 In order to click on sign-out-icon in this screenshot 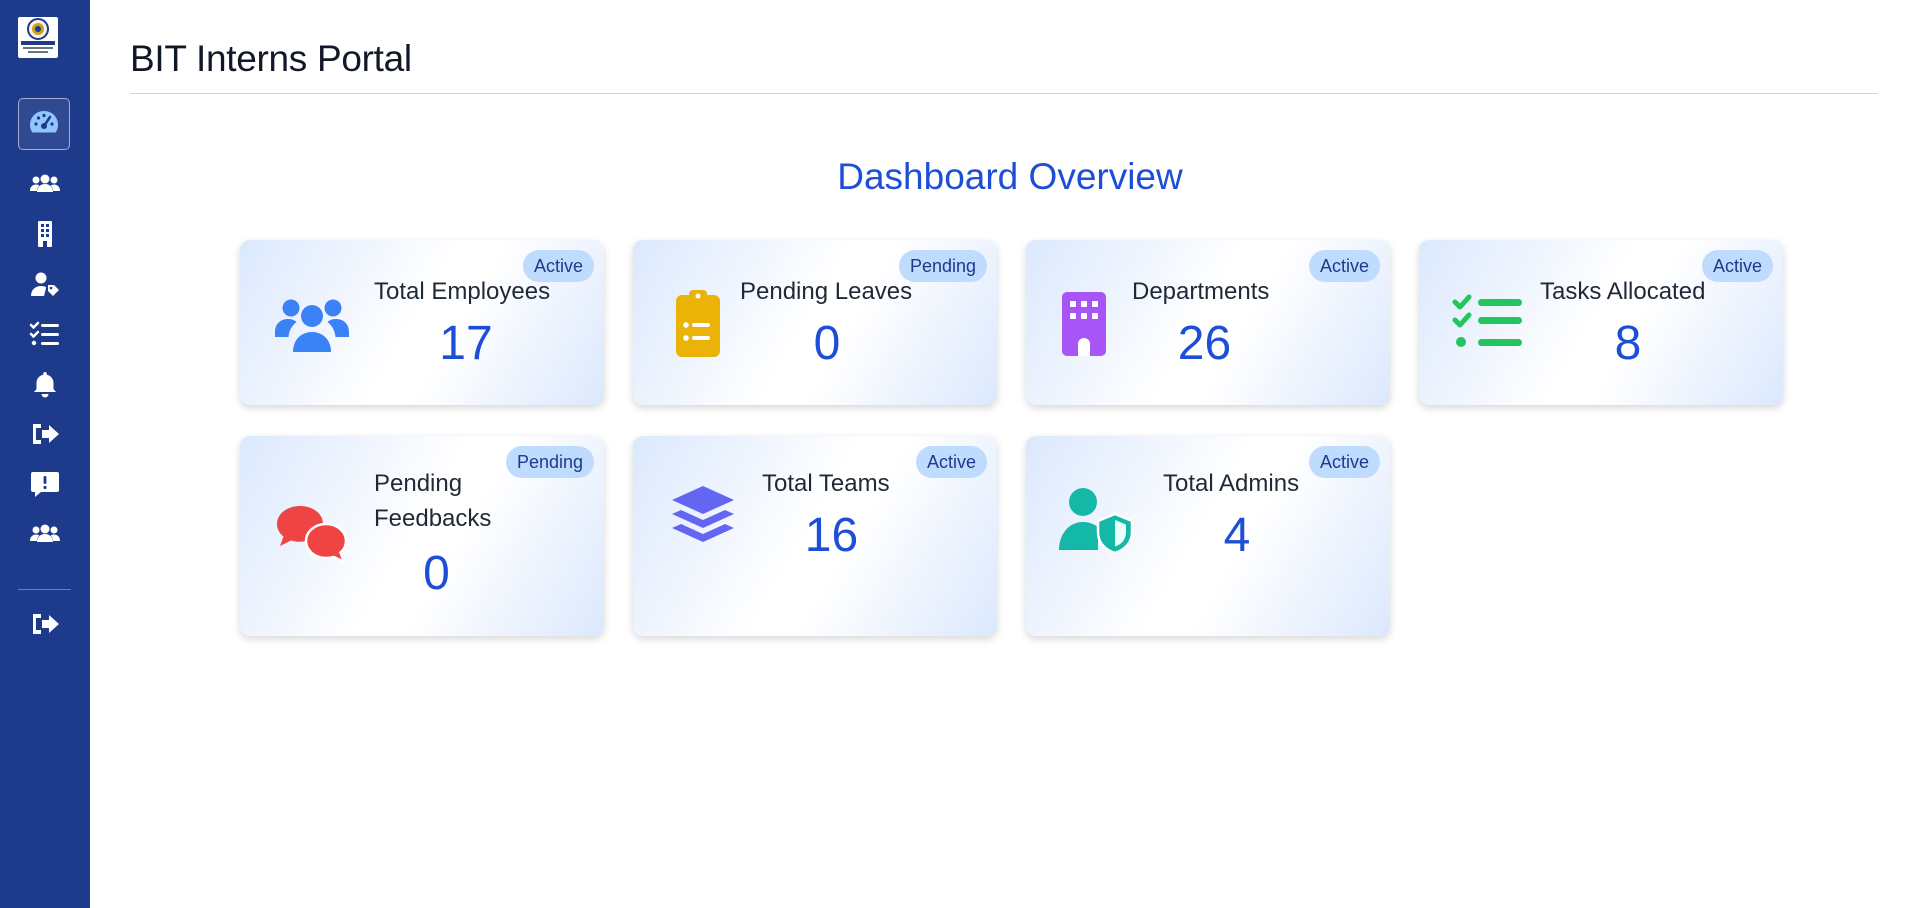, I will do `click(45, 436)`.